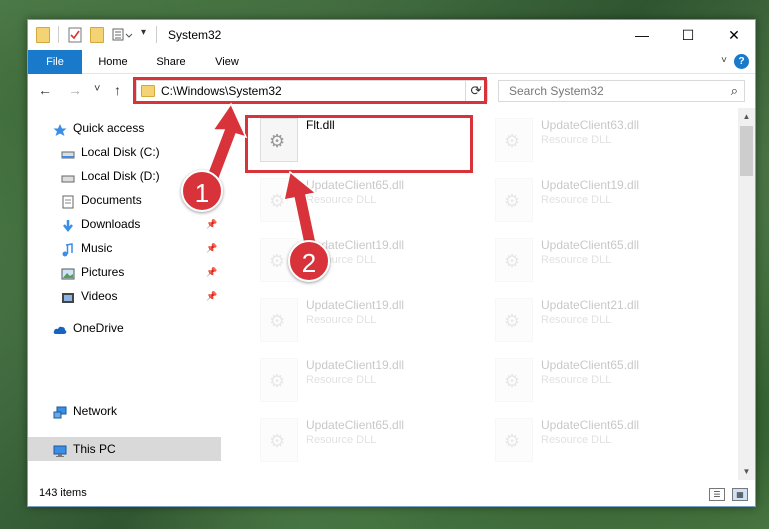 This screenshot has height=529, width=769. What do you see at coordinates (202, 191) in the screenshot?
I see `step-badge-1: 1` at bounding box center [202, 191].